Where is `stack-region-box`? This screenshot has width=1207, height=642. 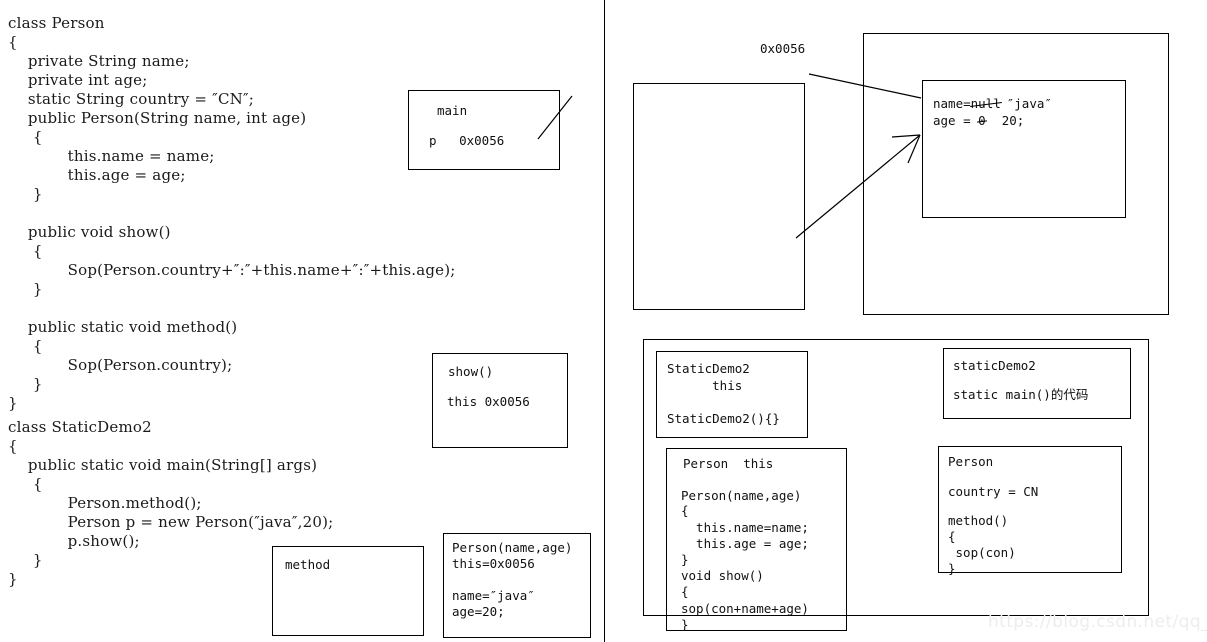
stack-region-box is located at coordinates (719, 196).